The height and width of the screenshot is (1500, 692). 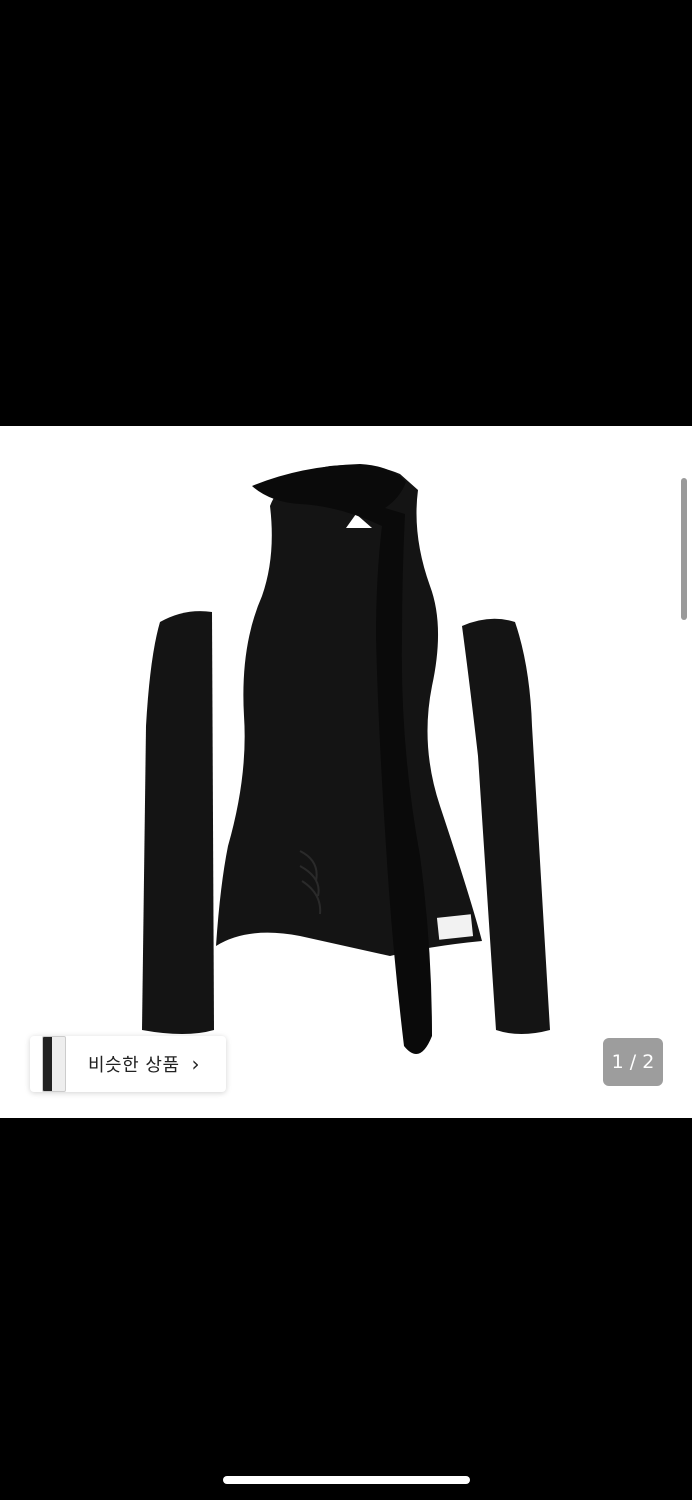 I want to click on similar-product-thumbnail, so click(x=54, y=1064).